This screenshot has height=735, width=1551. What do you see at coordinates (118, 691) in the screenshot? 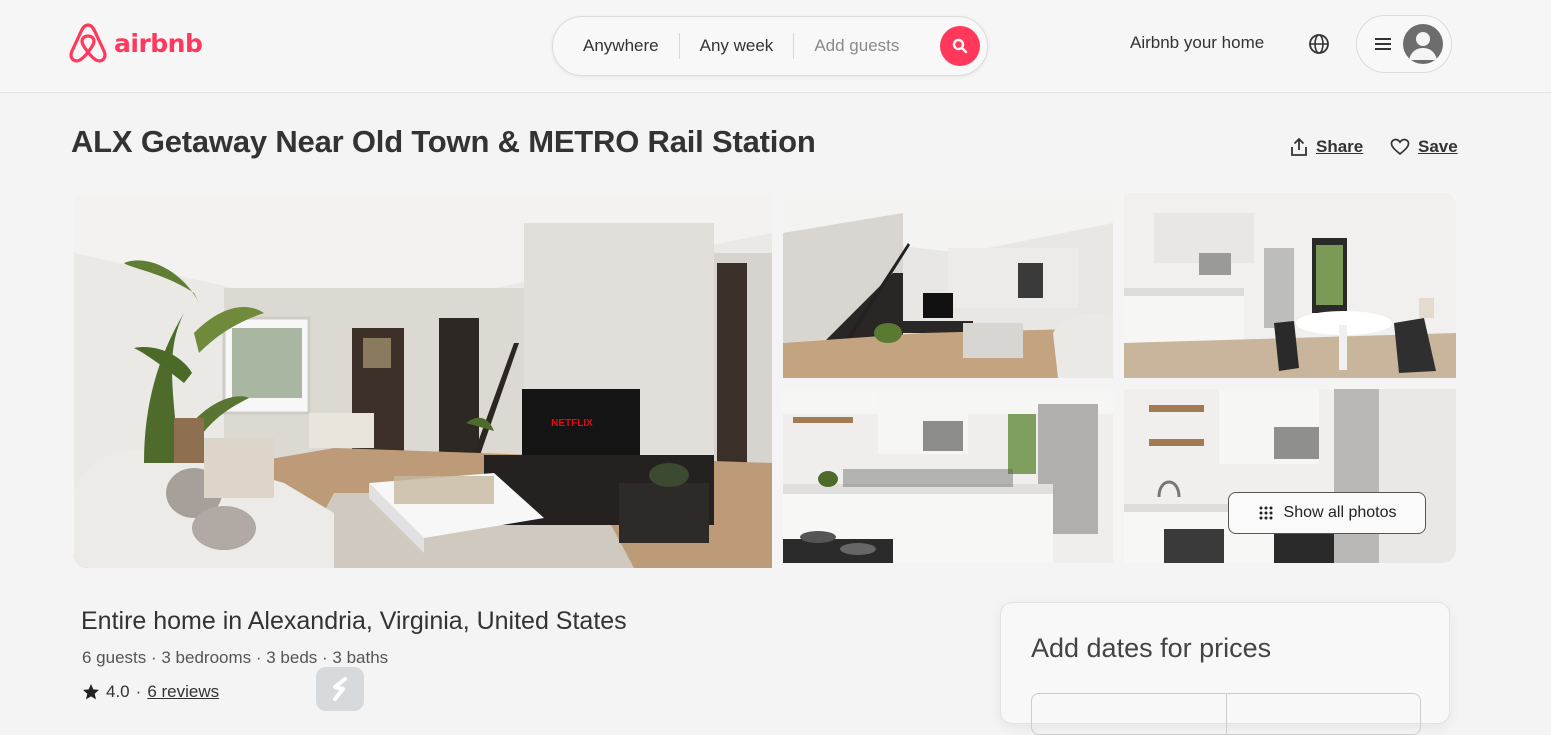
I see `rating-value: 4.0` at bounding box center [118, 691].